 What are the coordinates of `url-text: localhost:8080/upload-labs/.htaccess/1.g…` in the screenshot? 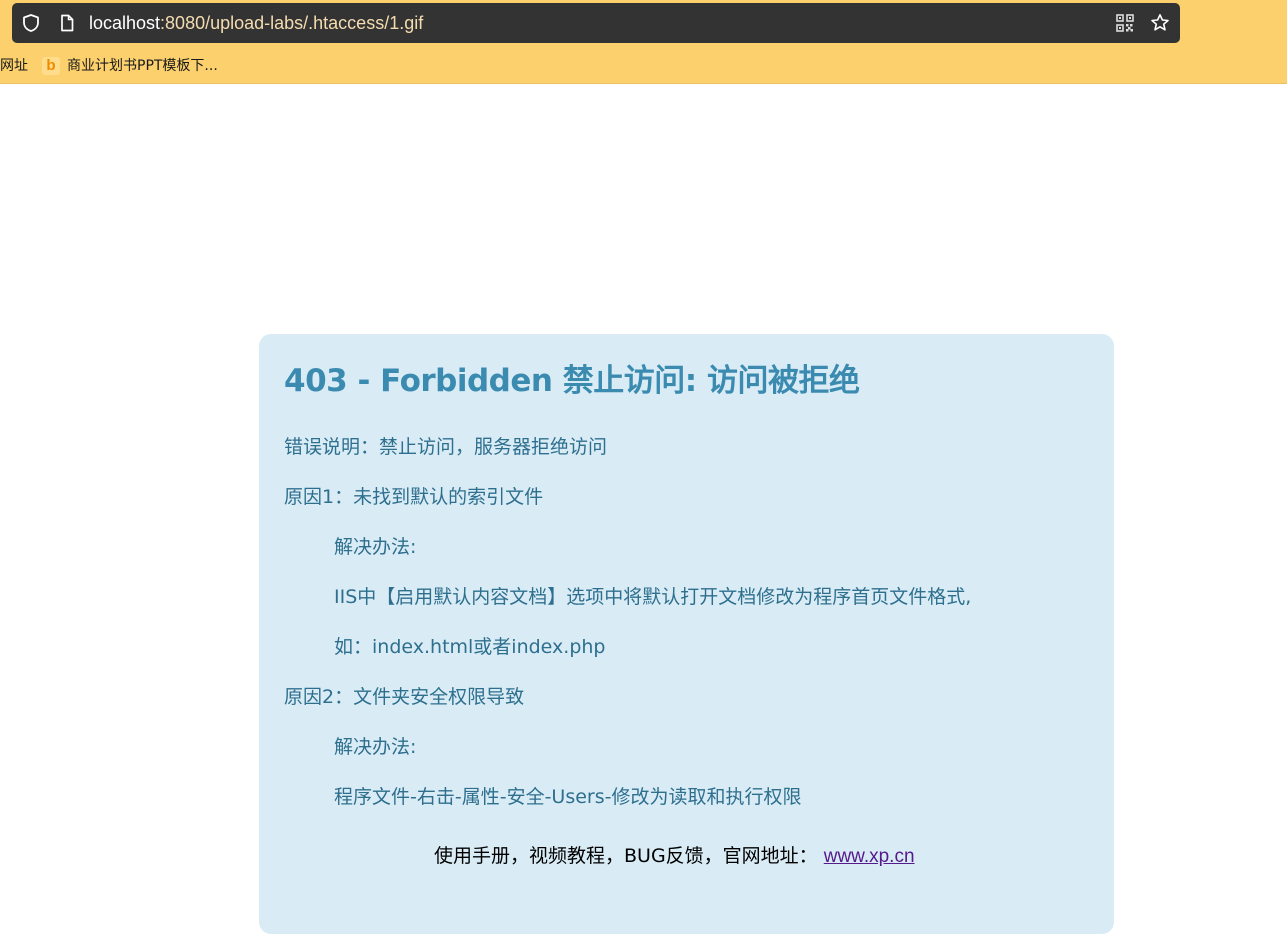 It's located at (256, 23).